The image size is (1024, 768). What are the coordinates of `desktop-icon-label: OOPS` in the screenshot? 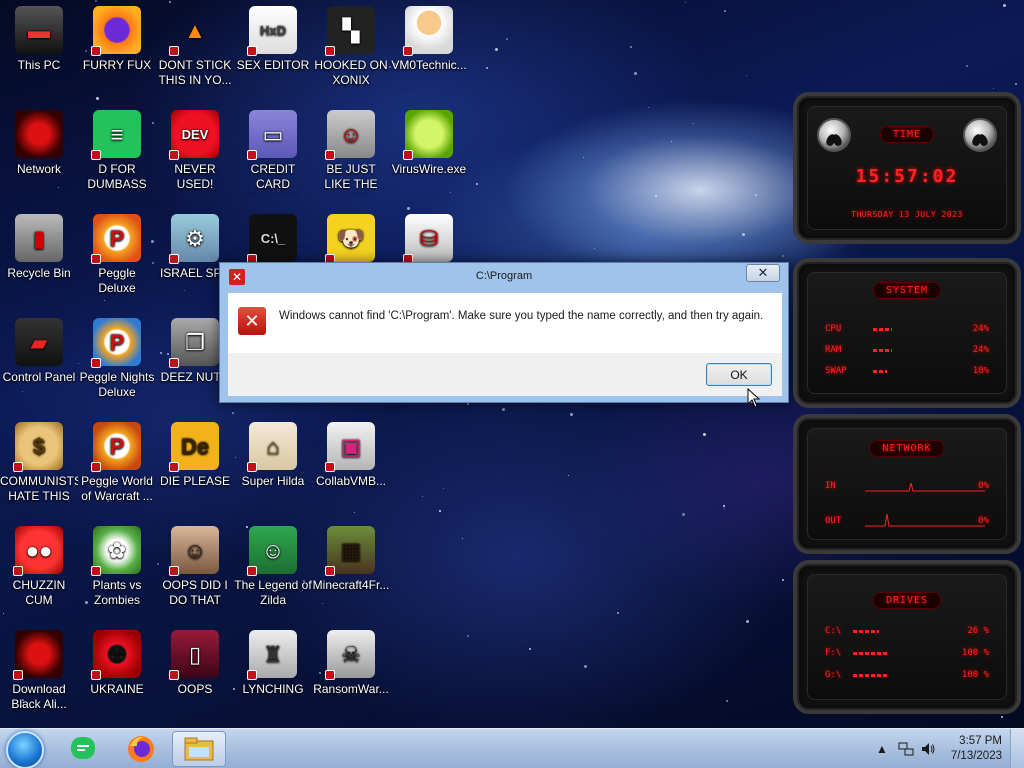 It's located at (195, 689).